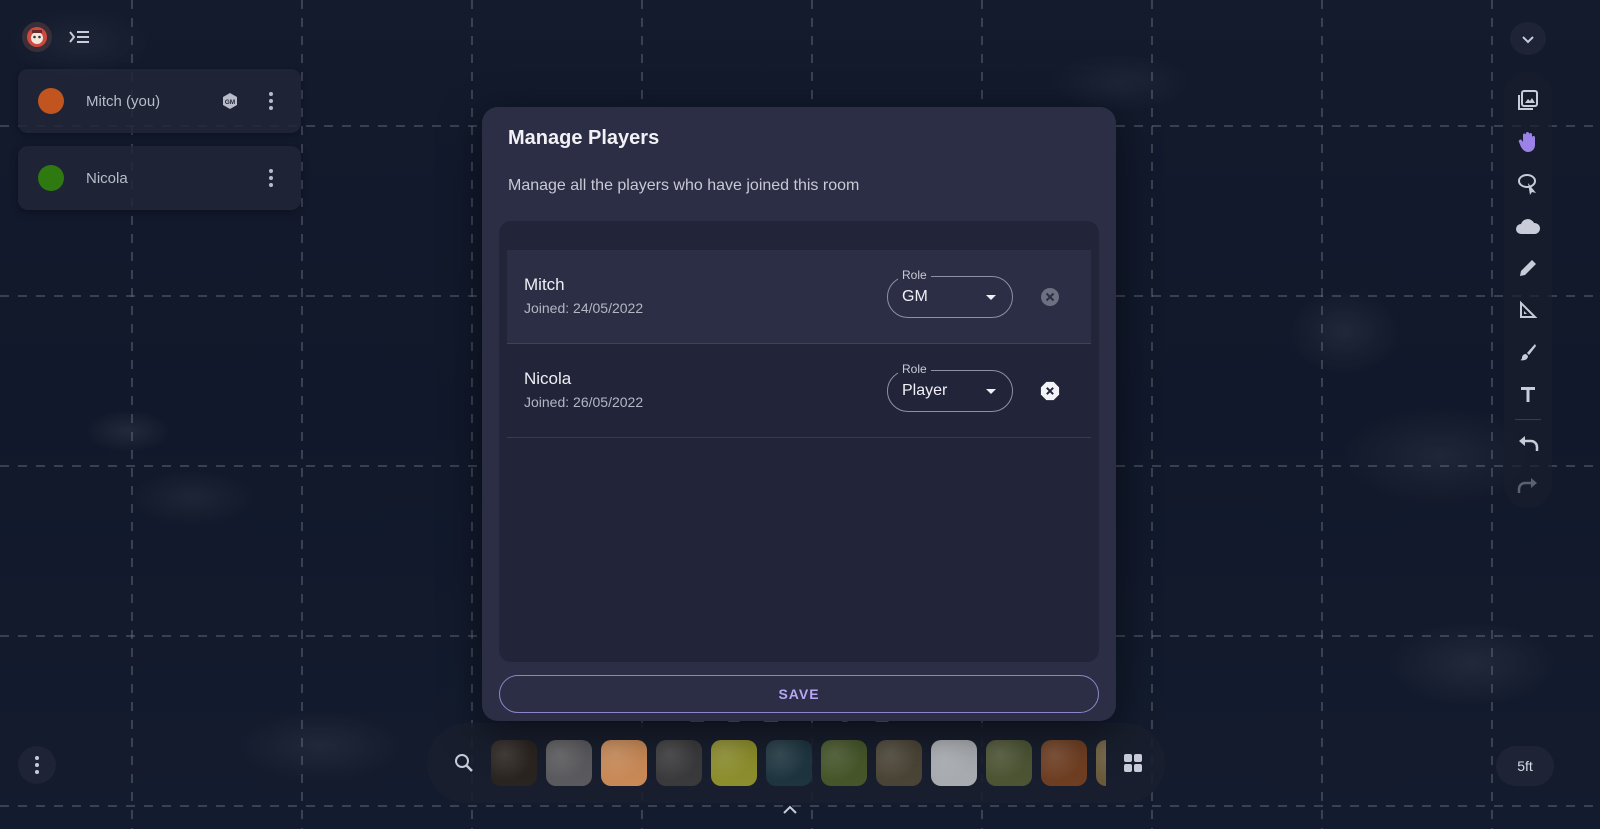 Image resolution: width=1600 pixels, height=829 pixels. What do you see at coordinates (1528, 394) in the screenshot?
I see `text-icon` at bounding box center [1528, 394].